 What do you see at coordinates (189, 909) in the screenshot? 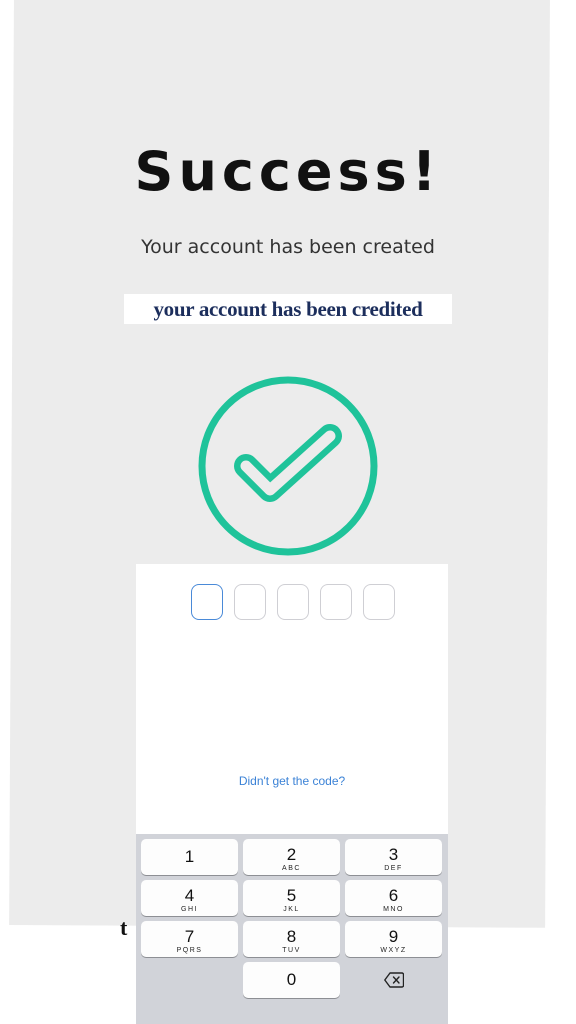
I see `key-letters: GHI` at bounding box center [189, 909].